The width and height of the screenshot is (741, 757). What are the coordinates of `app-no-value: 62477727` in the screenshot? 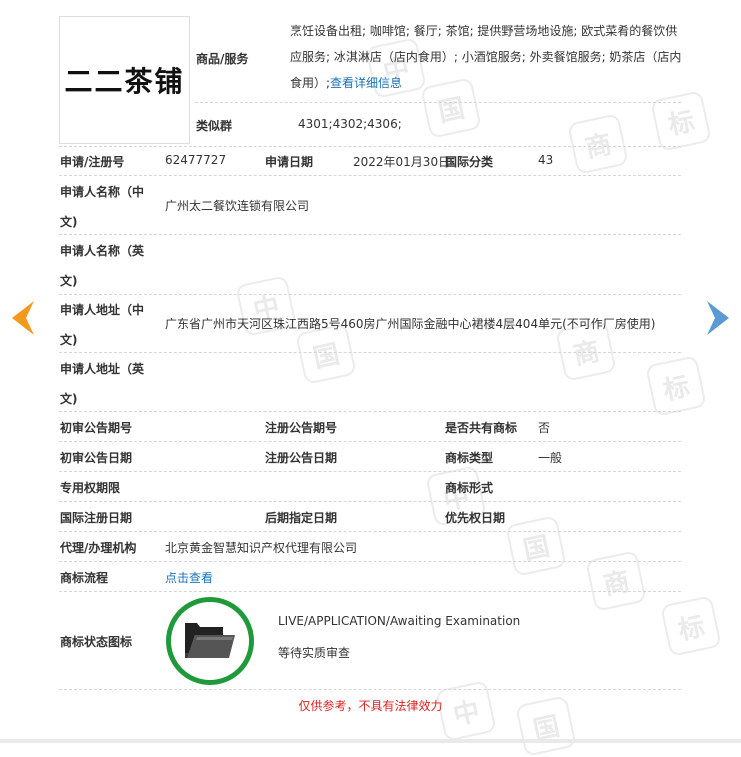 It's located at (196, 160).